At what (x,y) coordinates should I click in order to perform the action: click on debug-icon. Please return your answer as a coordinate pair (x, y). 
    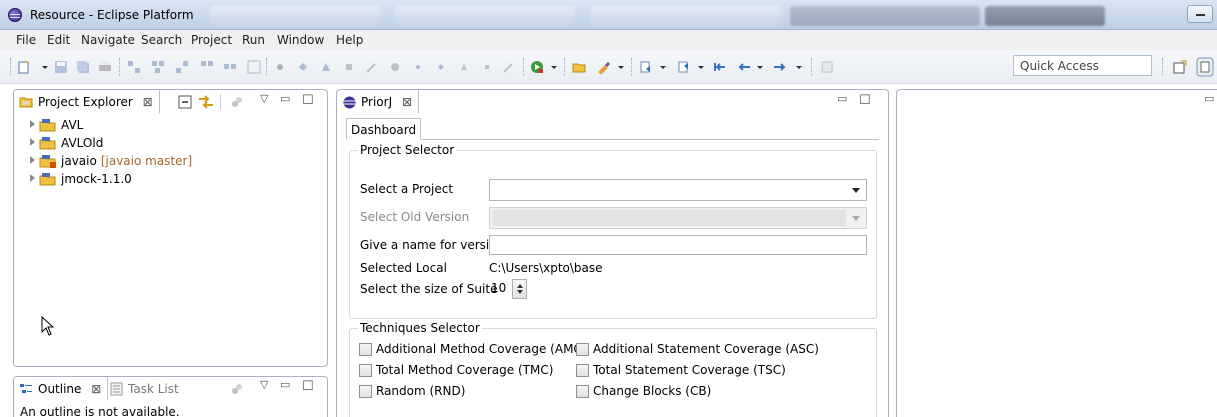
    Looking at the image, I should click on (395, 67).